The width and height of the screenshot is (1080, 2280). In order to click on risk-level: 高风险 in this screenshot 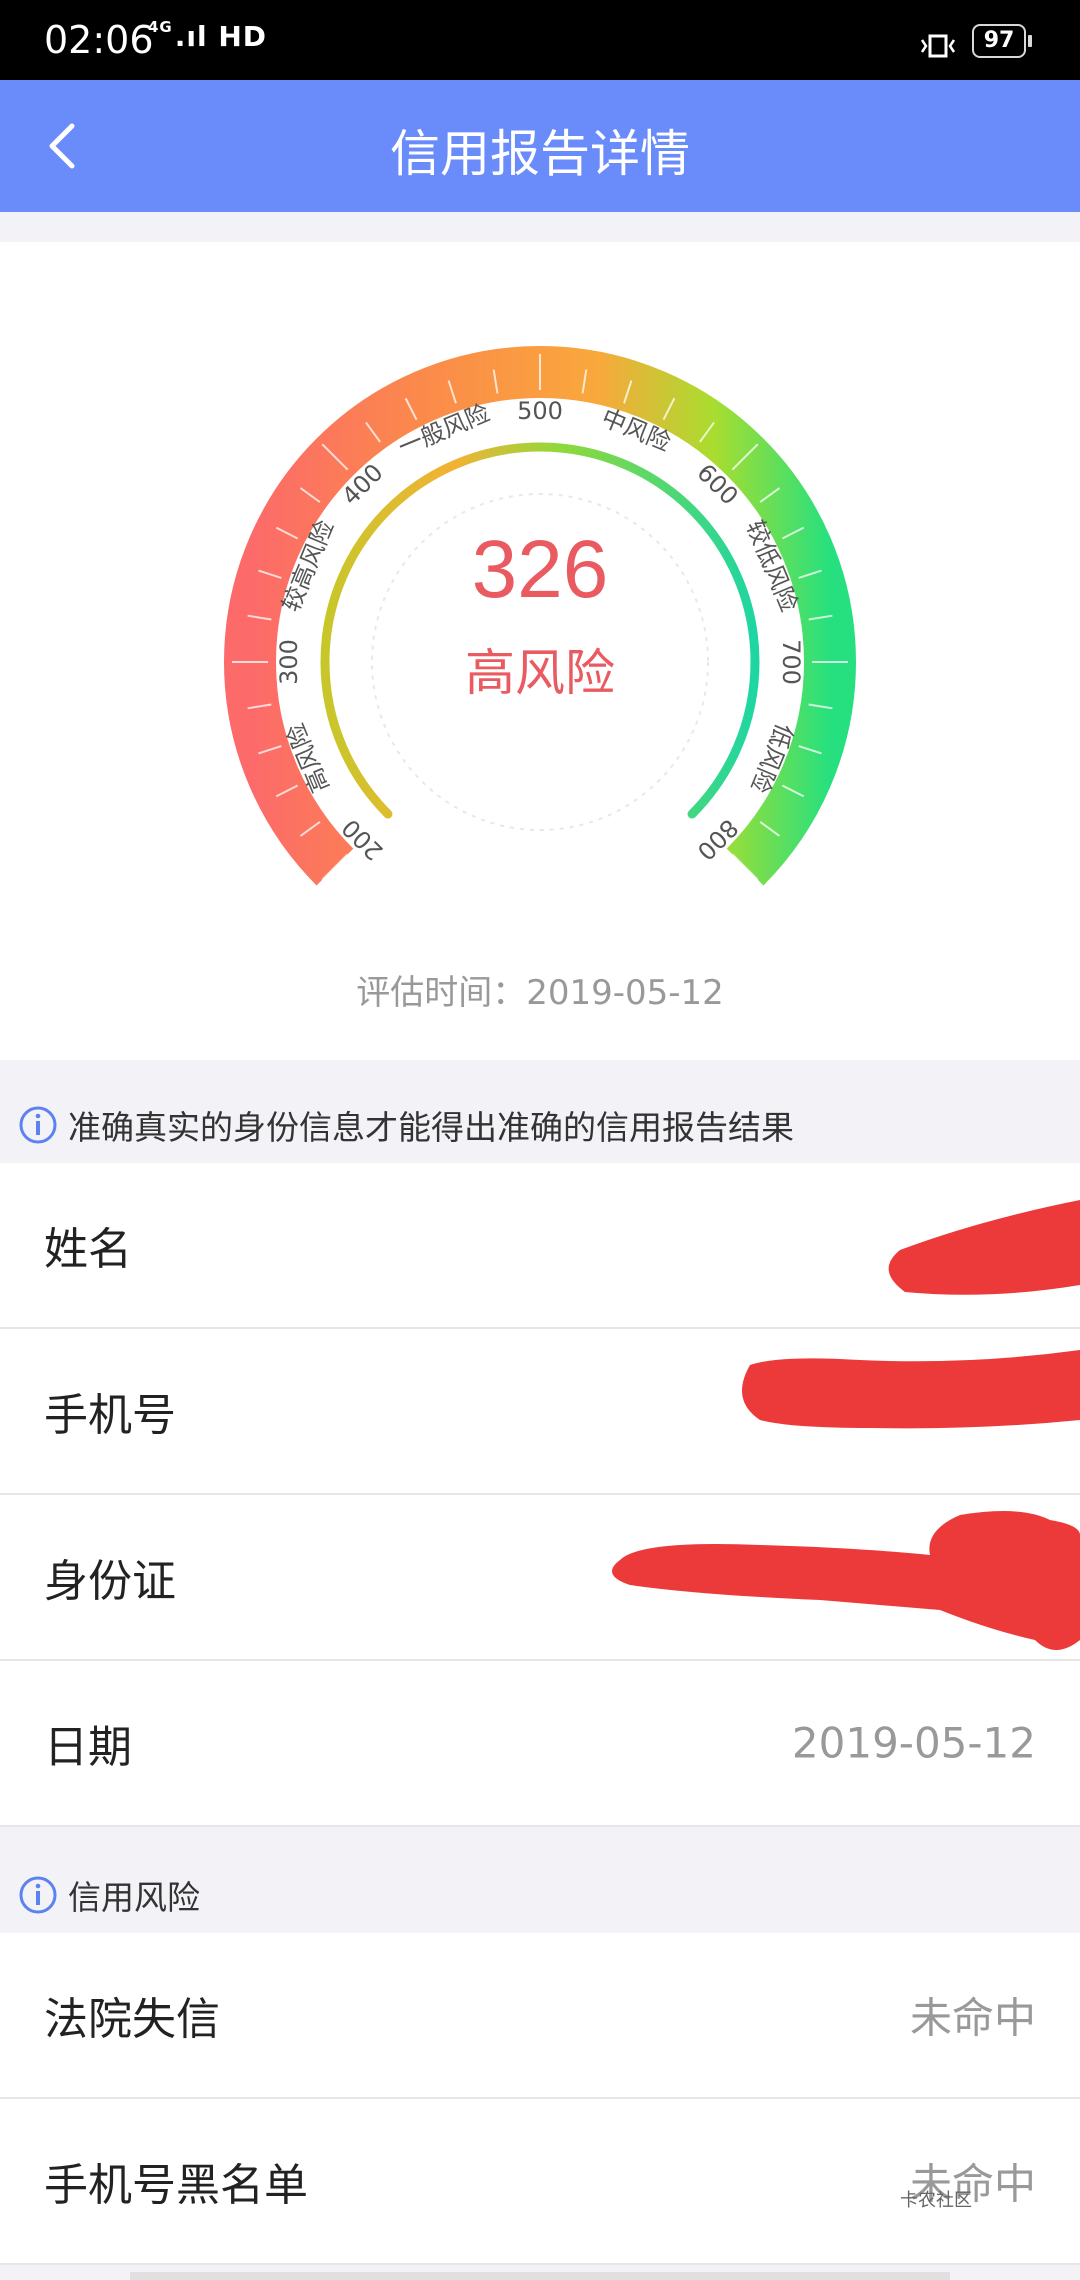, I will do `click(540, 673)`.